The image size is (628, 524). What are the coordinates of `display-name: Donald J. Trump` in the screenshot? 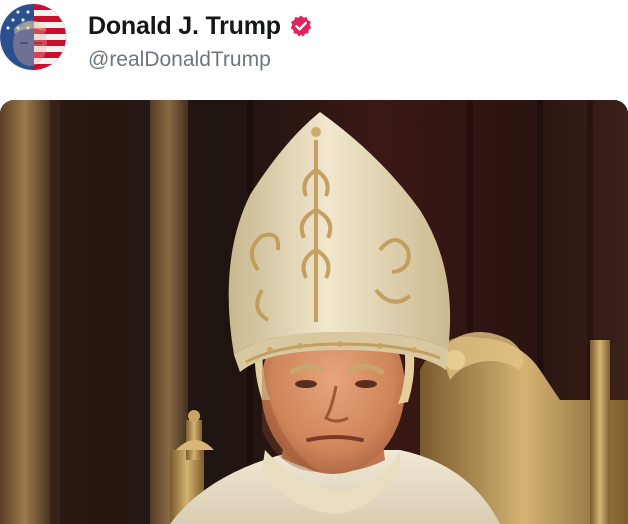 It's located at (184, 26).